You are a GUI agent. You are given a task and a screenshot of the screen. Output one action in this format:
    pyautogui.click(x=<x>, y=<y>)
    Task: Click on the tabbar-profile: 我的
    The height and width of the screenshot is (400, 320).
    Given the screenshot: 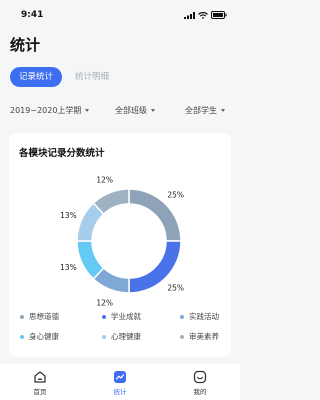 What is the action you would take?
    pyautogui.click(x=200, y=383)
    